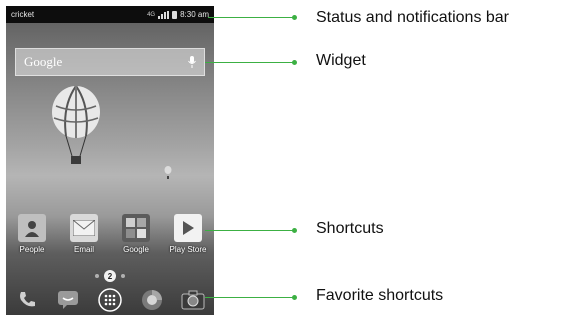 The height and width of the screenshot is (315, 586). Describe the element at coordinates (110, 234) in the screenshot. I see `shortcut-row: People Email Google Play Store` at that location.